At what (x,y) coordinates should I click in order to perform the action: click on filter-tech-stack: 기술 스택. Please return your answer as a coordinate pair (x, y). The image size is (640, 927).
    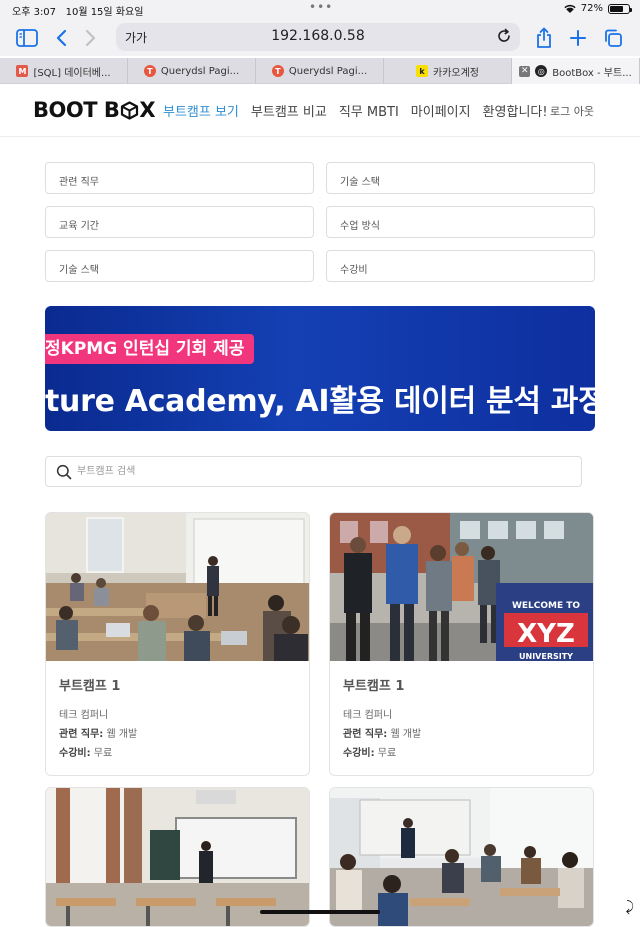
    Looking at the image, I should click on (460, 178).